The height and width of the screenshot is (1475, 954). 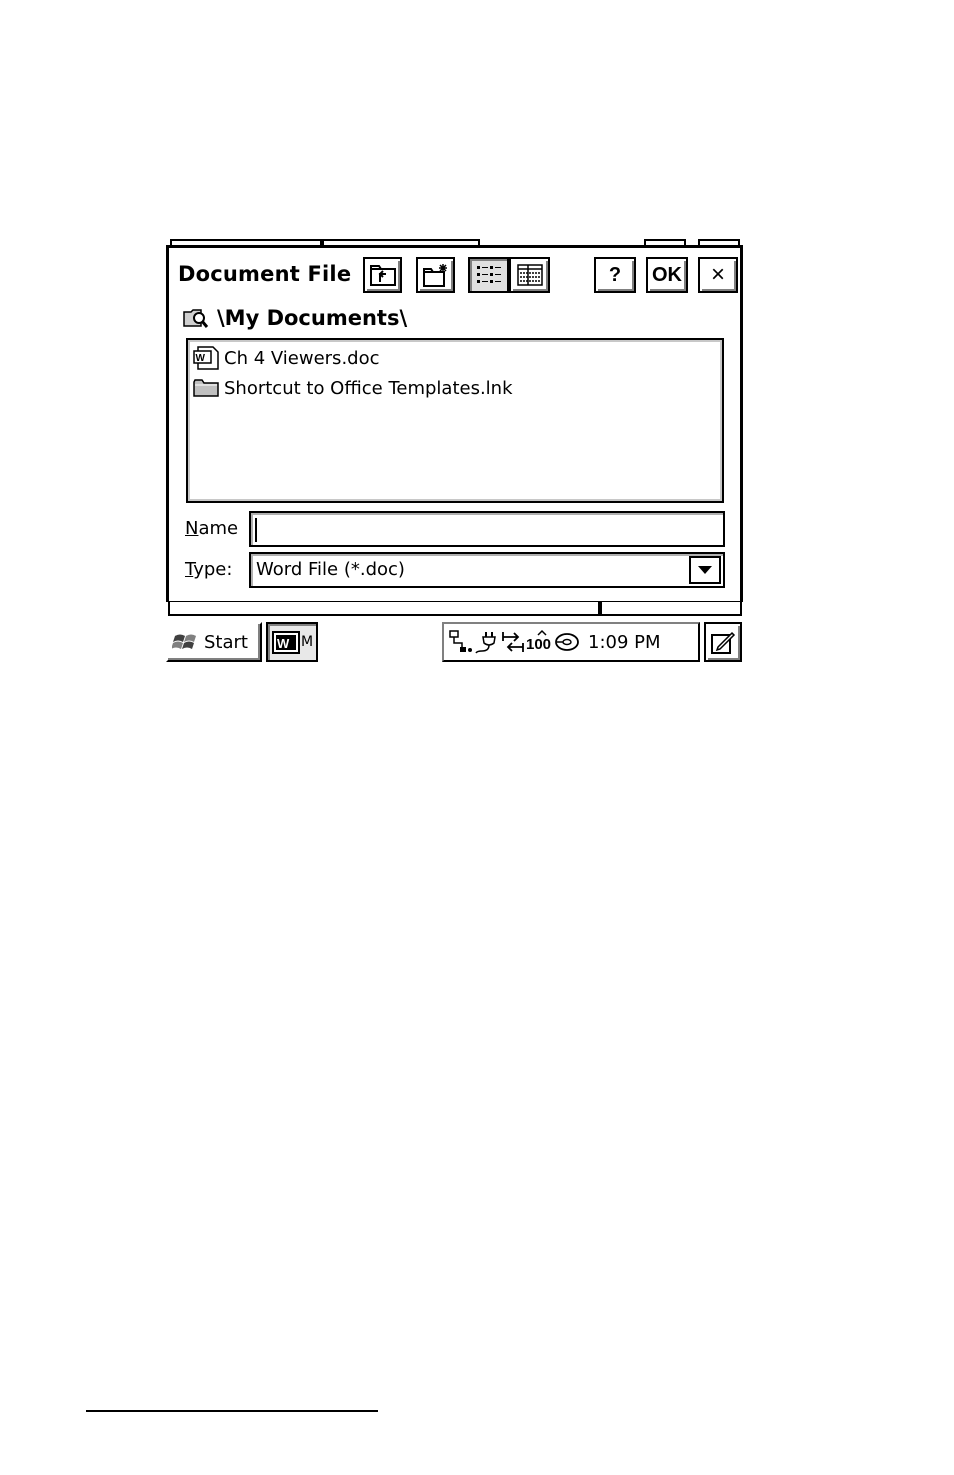 I want to click on close-icon: ×, so click(x=717, y=274).